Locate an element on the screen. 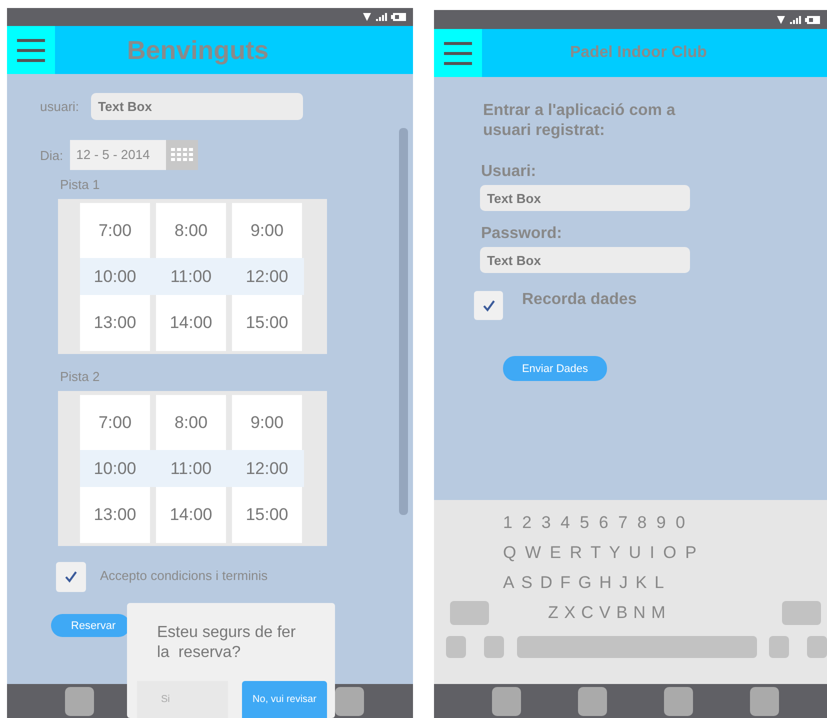 The width and height of the screenshot is (827, 718). keyboard-keys: Q W E R T Y U I O P is located at coordinates (599, 553).